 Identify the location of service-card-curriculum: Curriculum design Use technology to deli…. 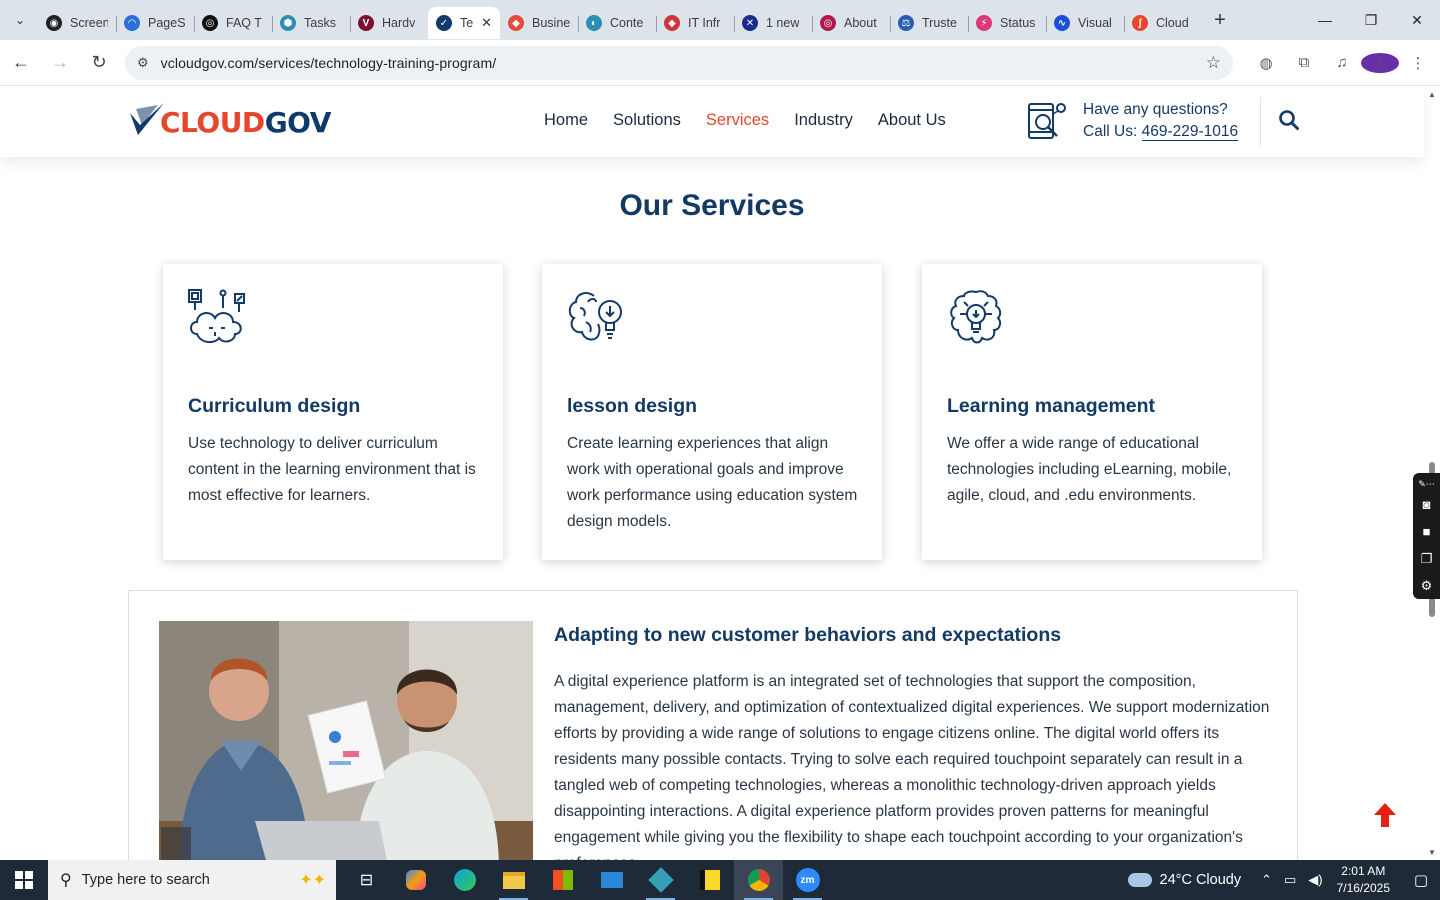
(333, 412).